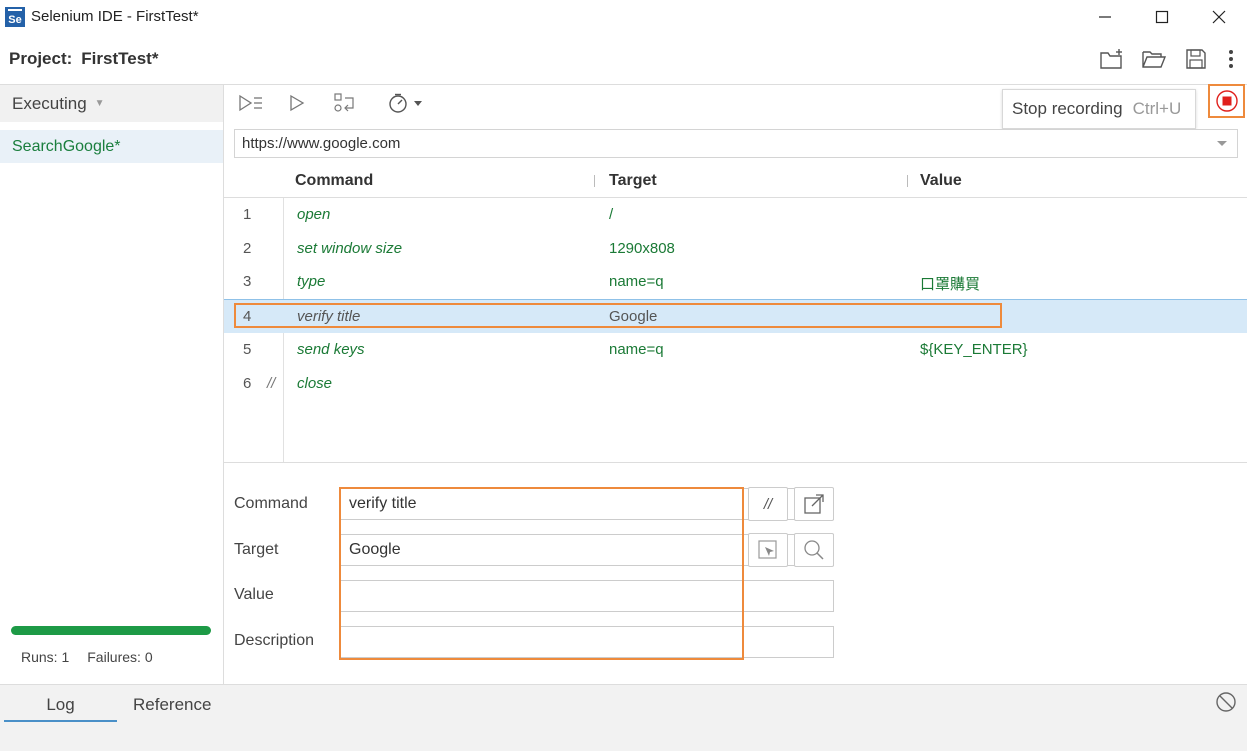 This screenshot has height=751, width=1247. I want to click on table-row: 2 set window size 1290x808, so click(735, 249).